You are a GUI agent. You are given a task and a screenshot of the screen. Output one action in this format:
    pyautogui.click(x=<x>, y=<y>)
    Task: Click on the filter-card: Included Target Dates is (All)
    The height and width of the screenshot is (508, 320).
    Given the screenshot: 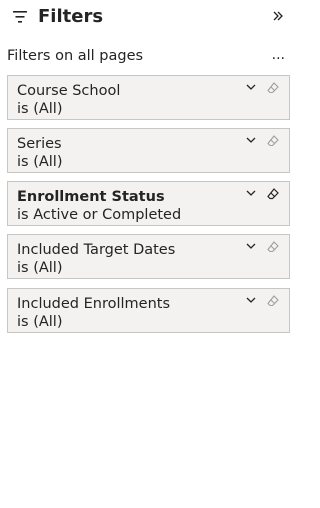 What is the action you would take?
    pyautogui.click(x=148, y=256)
    